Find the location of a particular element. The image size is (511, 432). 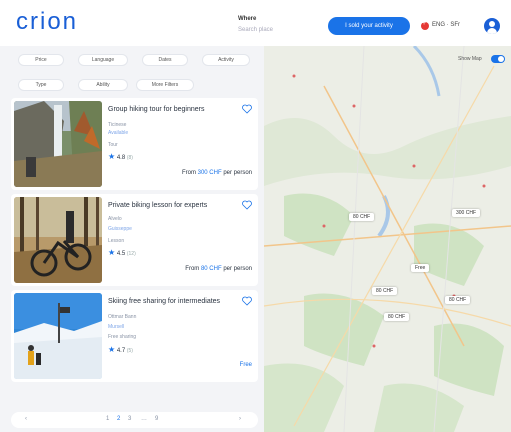

activity-guide: Mursell is located at coordinates (116, 327).